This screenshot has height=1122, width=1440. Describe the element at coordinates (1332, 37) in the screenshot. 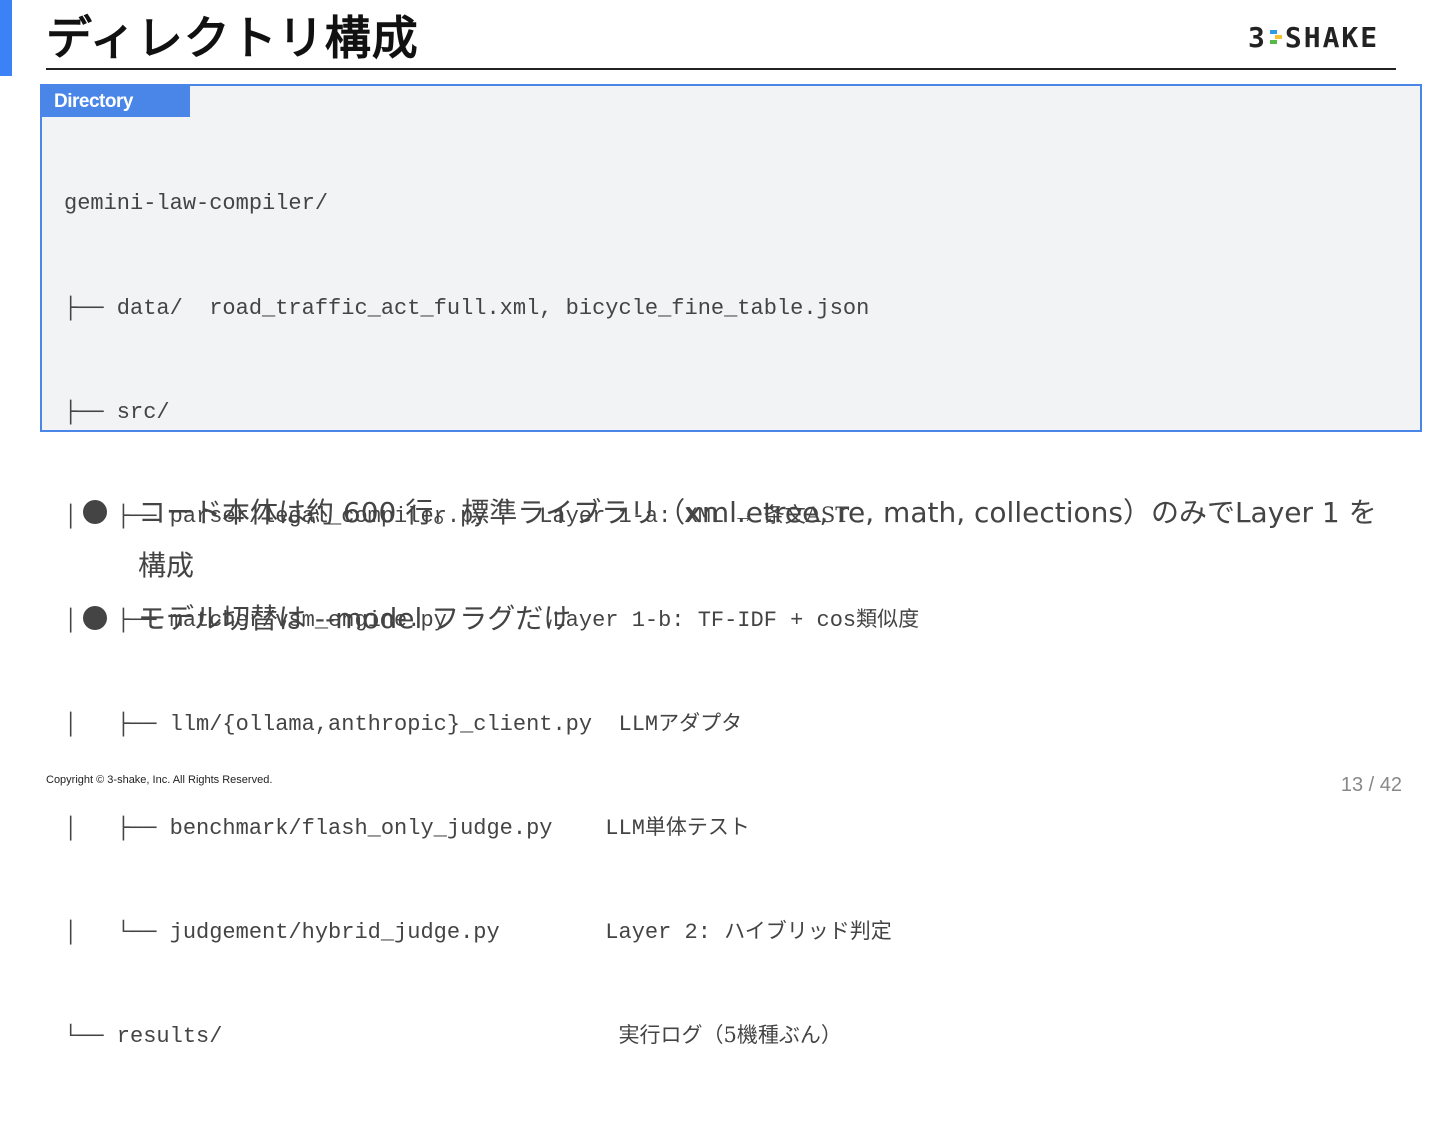

I see `logo-text-right: SHAKE` at that location.